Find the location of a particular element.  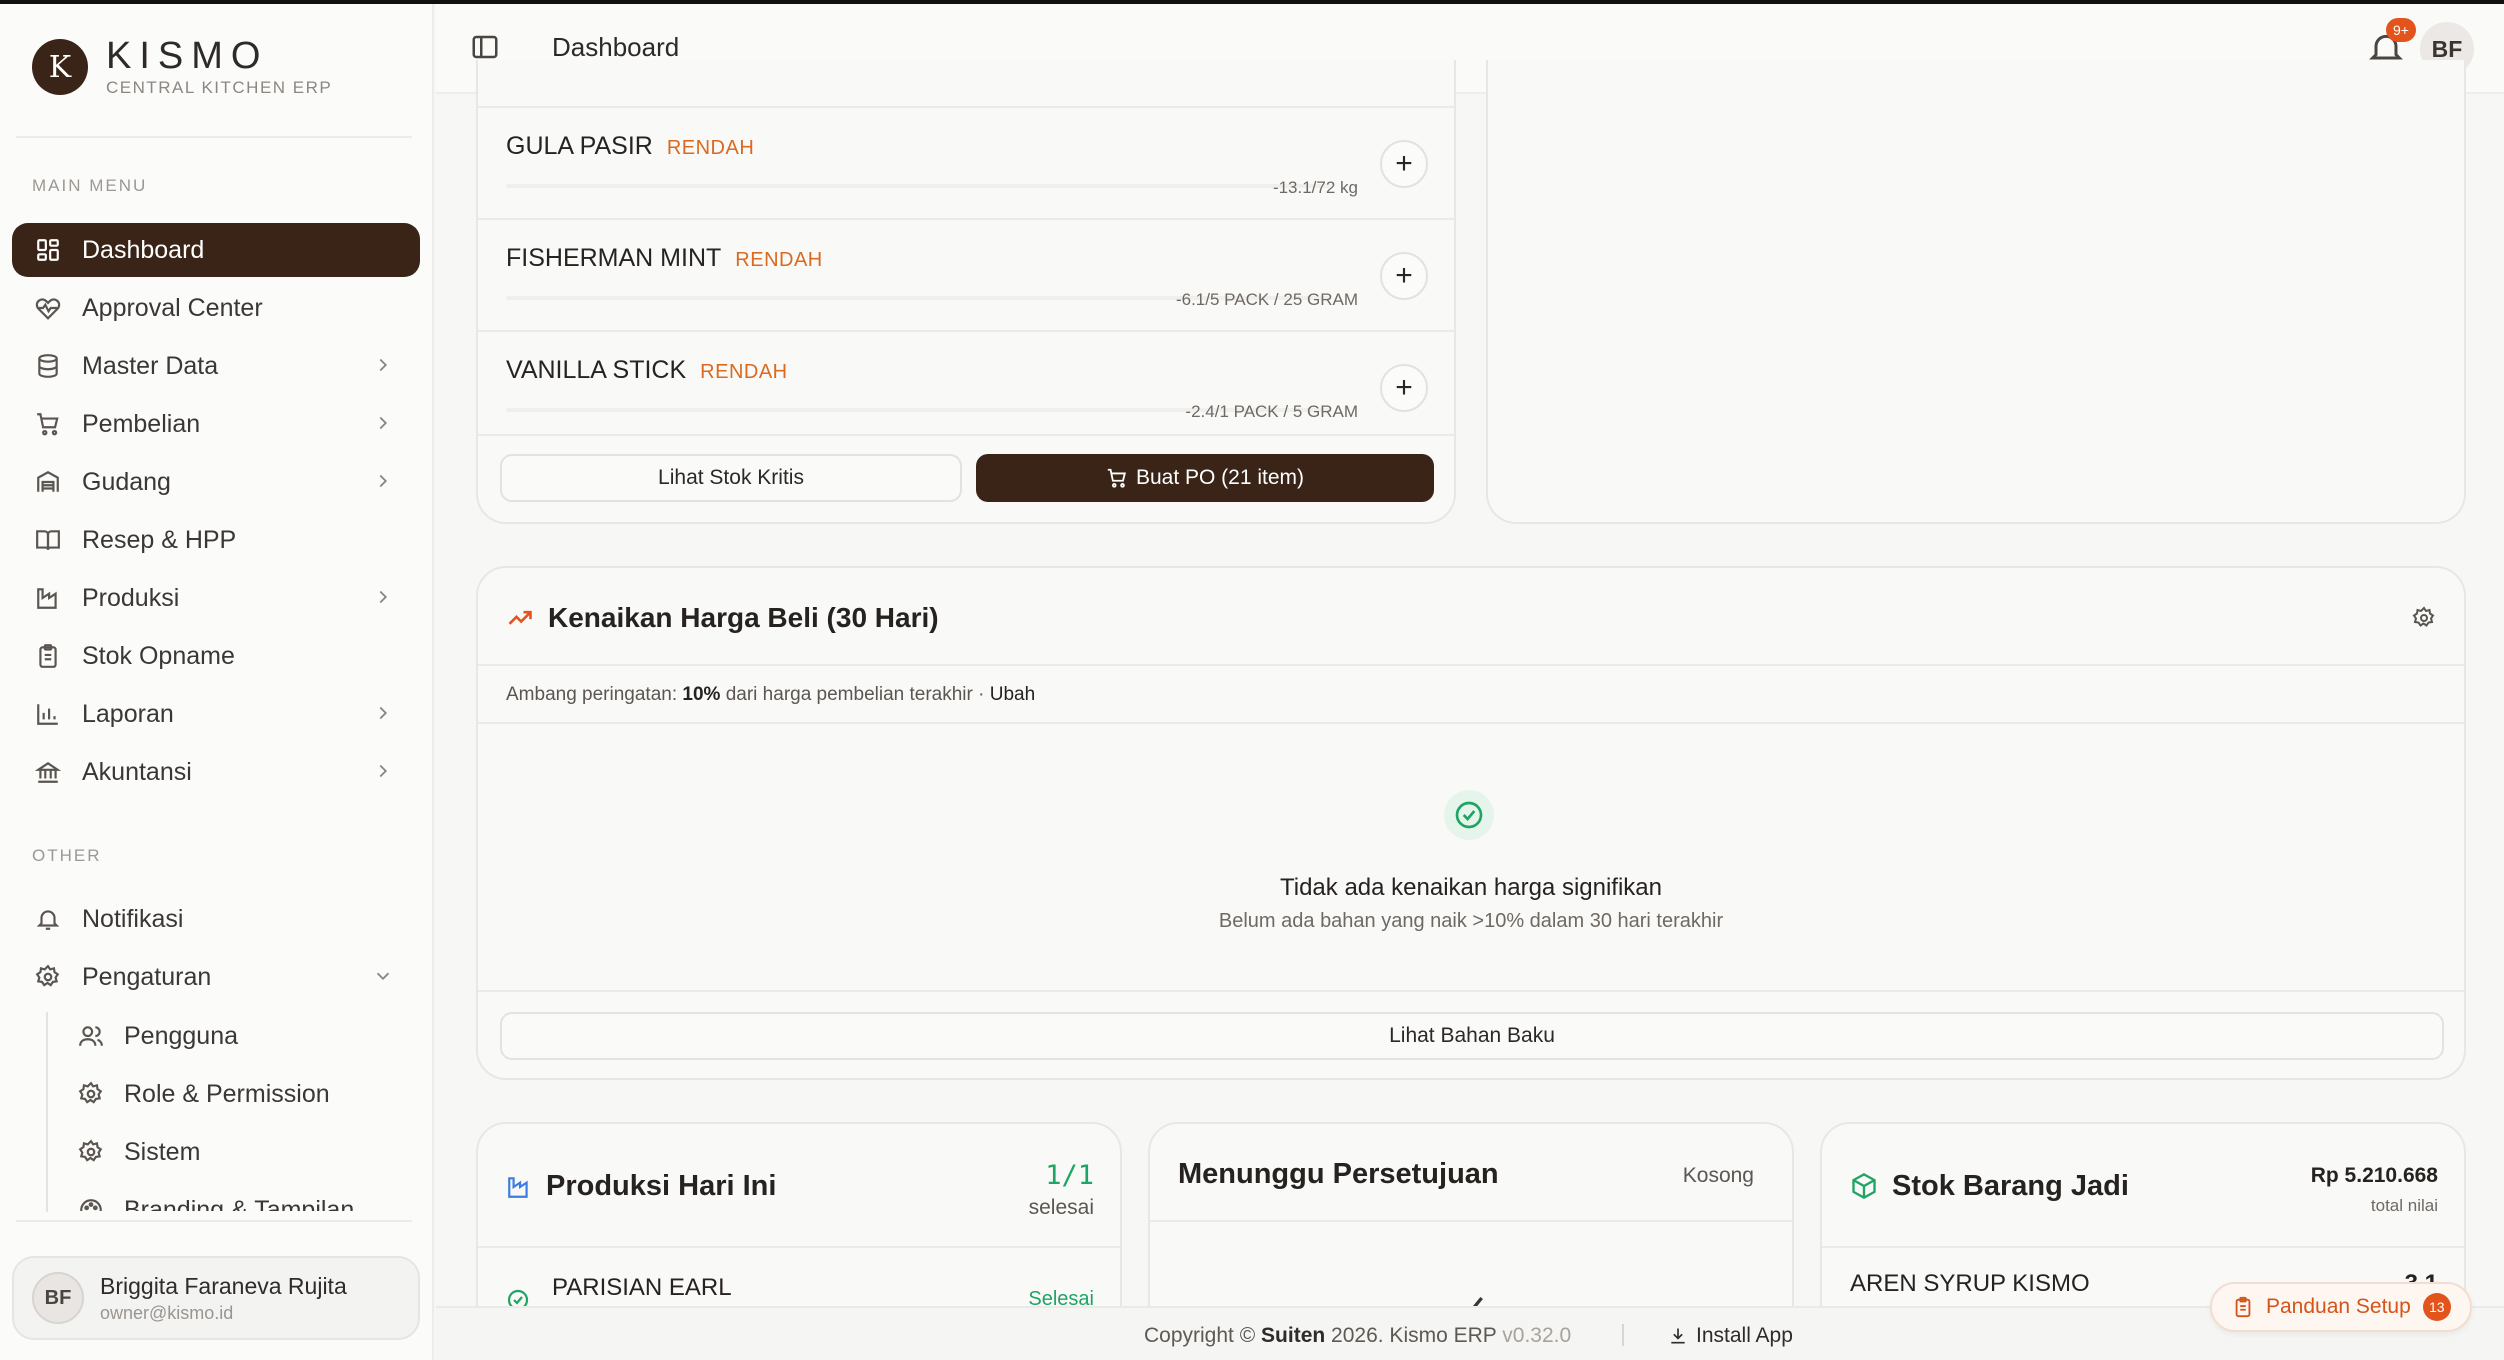

production-count-sub: selesai is located at coordinates (1061, 1207).